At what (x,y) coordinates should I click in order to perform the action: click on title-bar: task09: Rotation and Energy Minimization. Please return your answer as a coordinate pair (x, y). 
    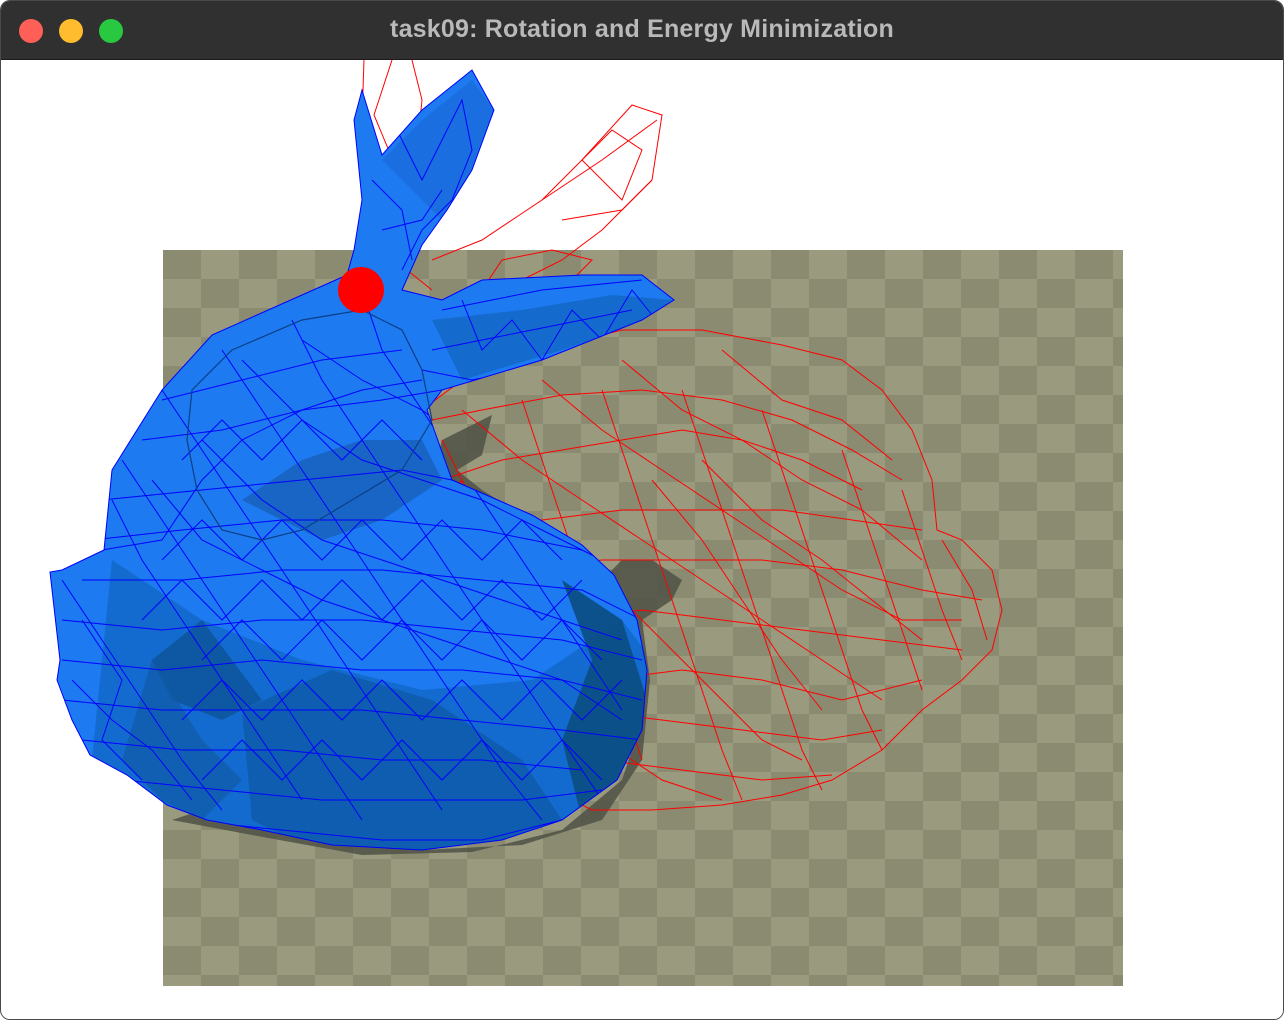
    Looking at the image, I should click on (642, 30).